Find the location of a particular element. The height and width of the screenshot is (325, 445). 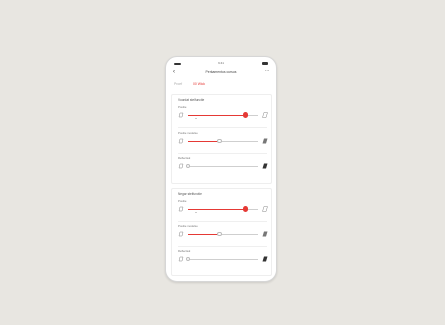

card-title: Voordat stelfunctie is located at coordinates (191, 100).